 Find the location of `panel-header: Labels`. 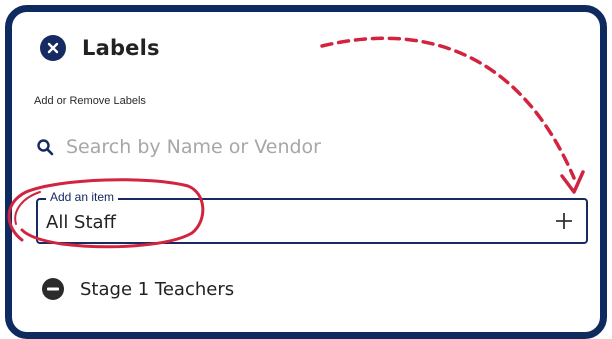

panel-header: Labels is located at coordinates (100, 48).